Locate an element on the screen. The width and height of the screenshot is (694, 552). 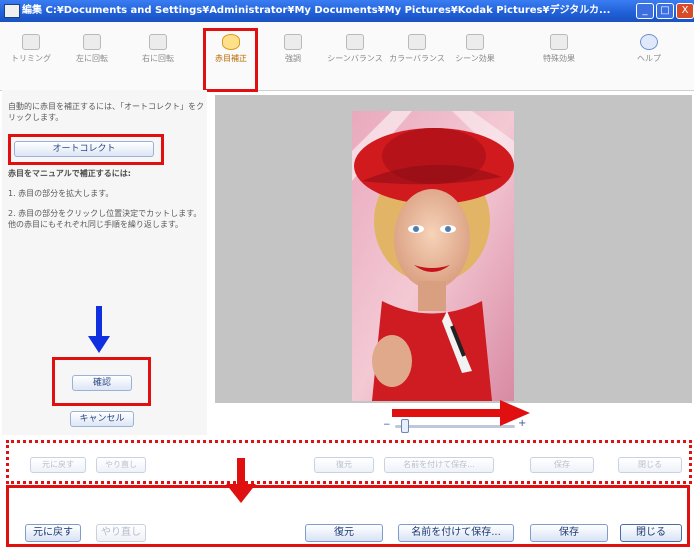
tool-enhance: 強調 is located at coordinates (293, 56).